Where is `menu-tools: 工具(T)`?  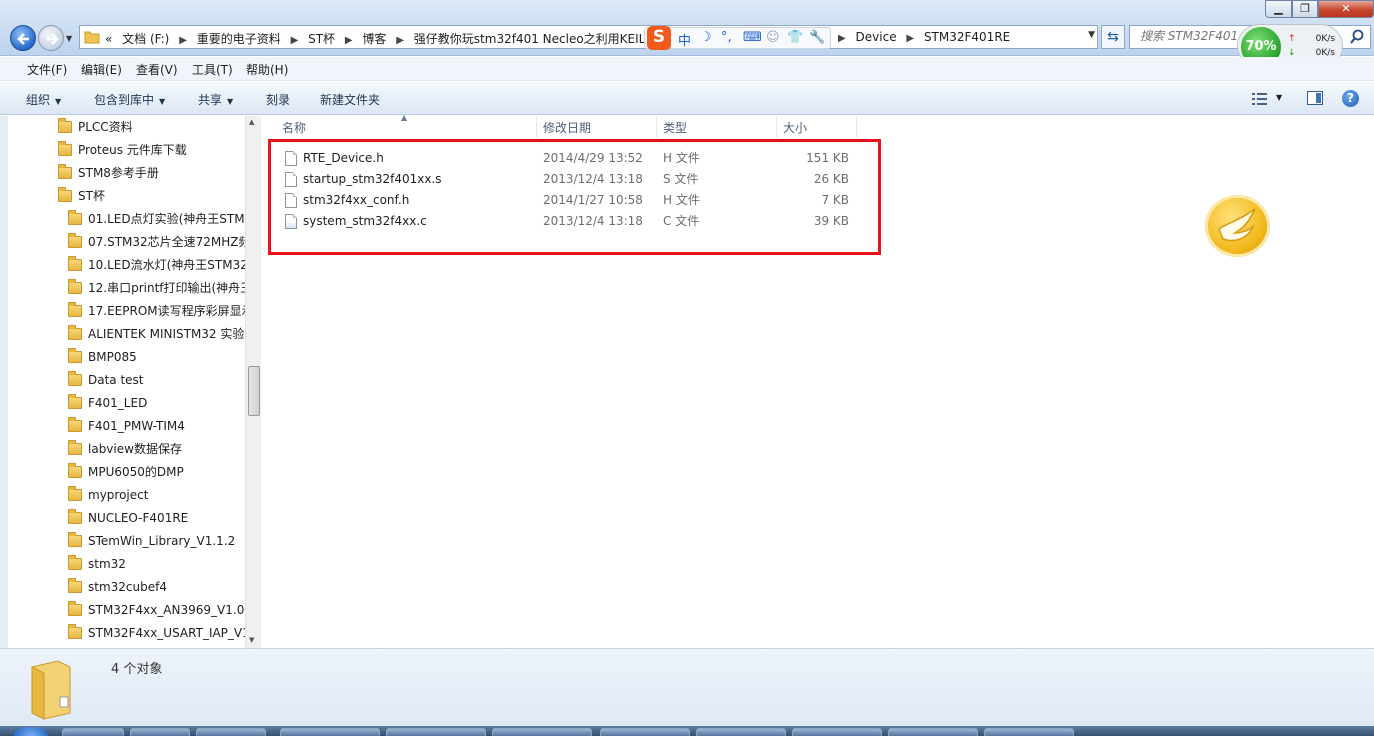 menu-tools: 工具(T) is located at coordinates (212, 69).